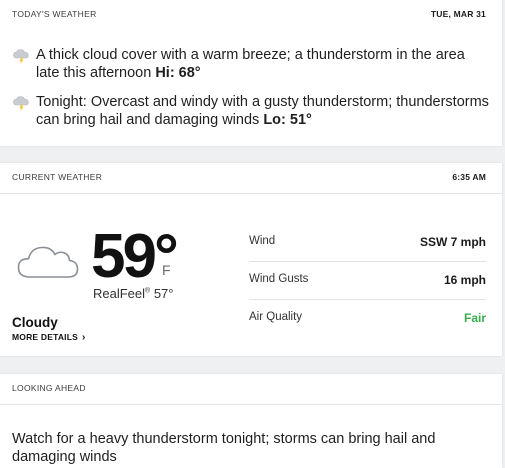 The image size is (505, 468). What do you see at coordinates (452, 242) in the screenshot?
I see `detail-value: SSW 7 mph` at bounding box center [452, 242].